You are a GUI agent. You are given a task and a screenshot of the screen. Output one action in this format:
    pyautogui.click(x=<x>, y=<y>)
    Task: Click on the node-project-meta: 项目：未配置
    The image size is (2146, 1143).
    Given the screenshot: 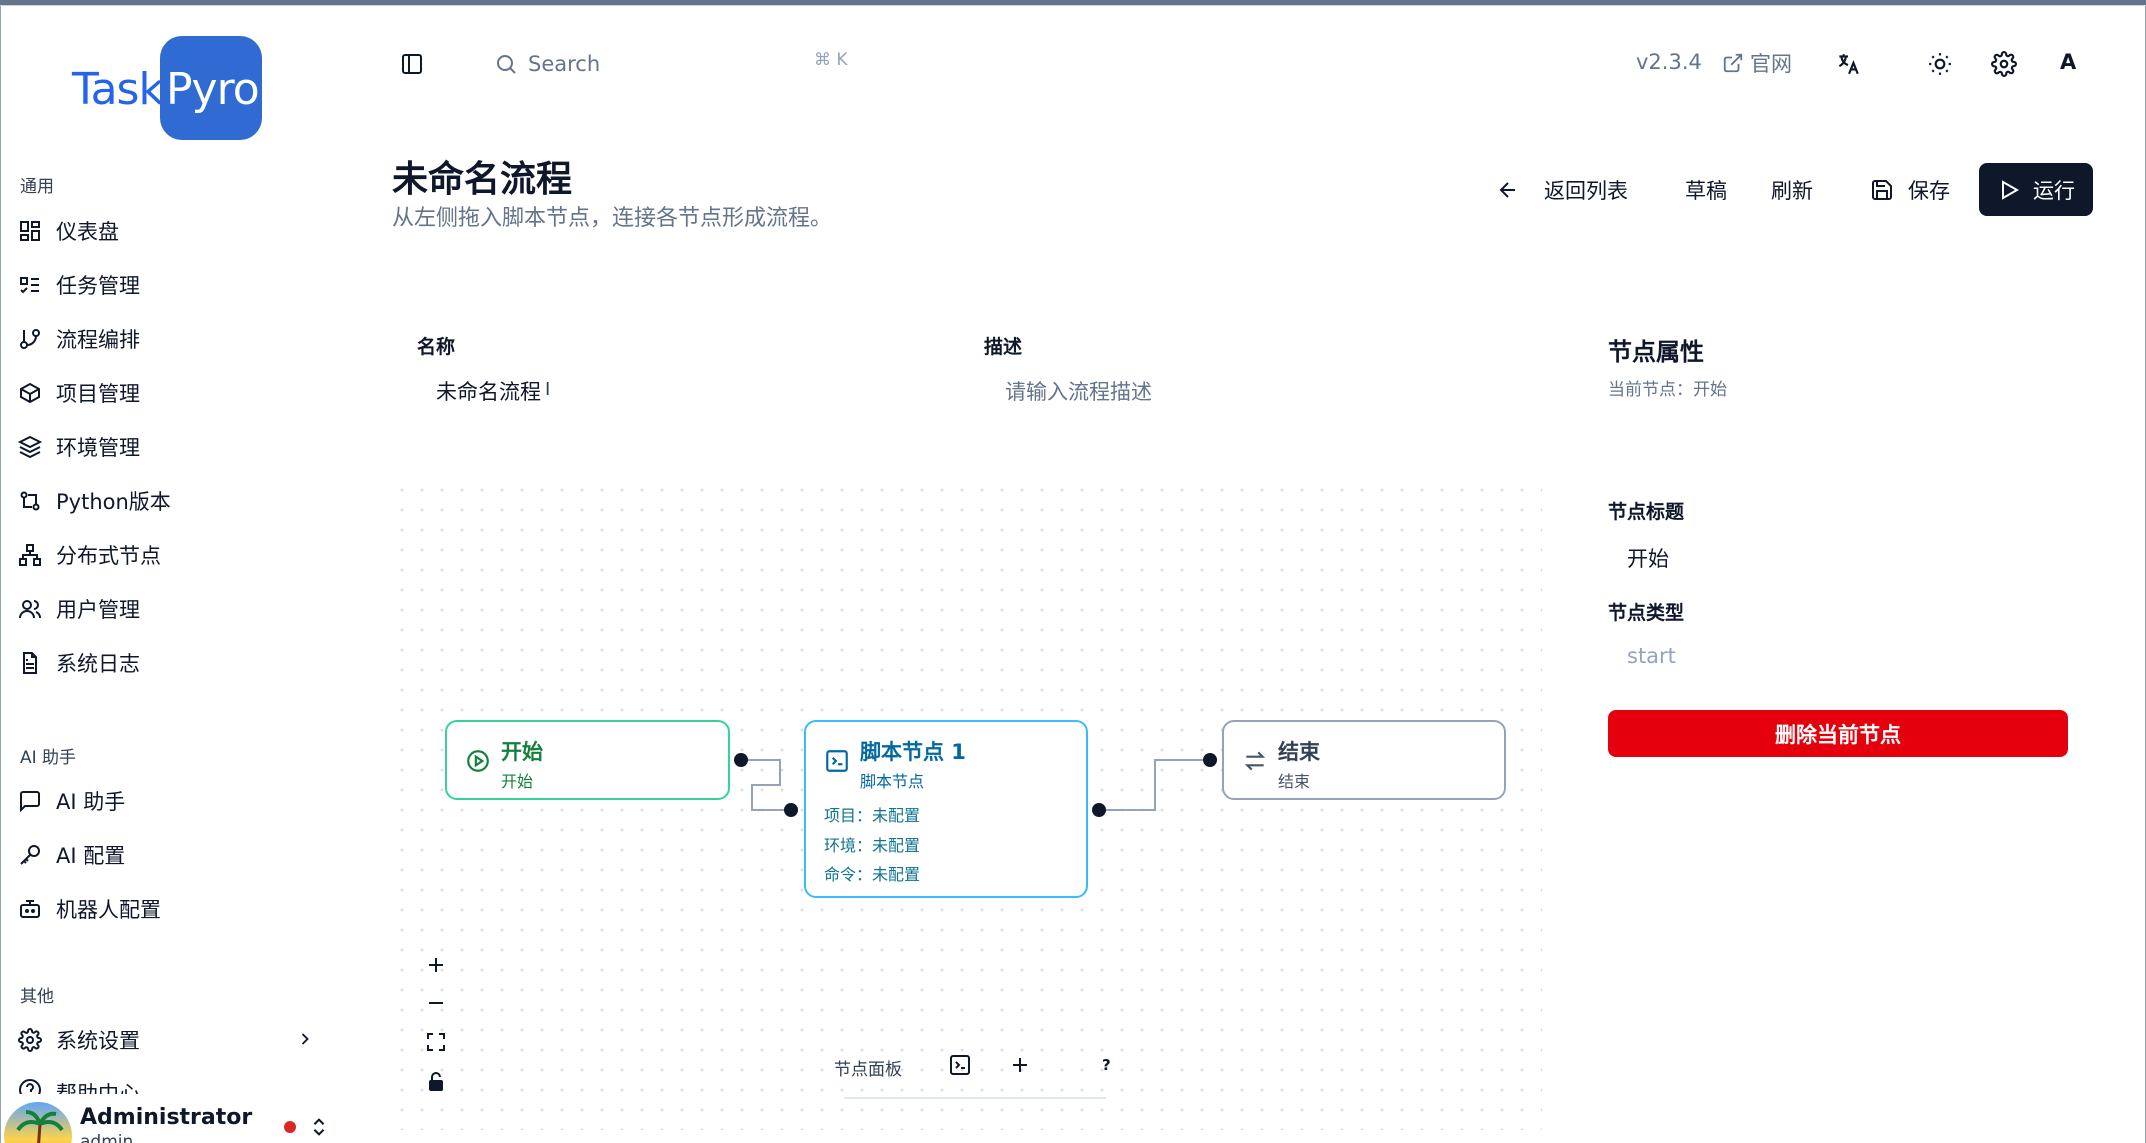 What is the action you would take?
    pyautogui.click(x=872, y=815)
    